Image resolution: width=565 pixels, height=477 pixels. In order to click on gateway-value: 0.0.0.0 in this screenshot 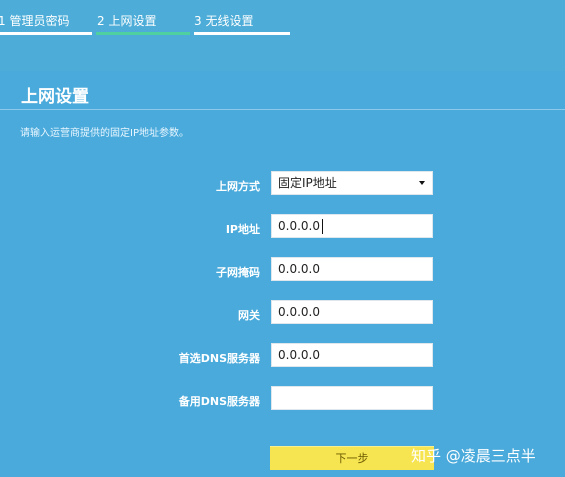, I will do `click(299, 312)`.